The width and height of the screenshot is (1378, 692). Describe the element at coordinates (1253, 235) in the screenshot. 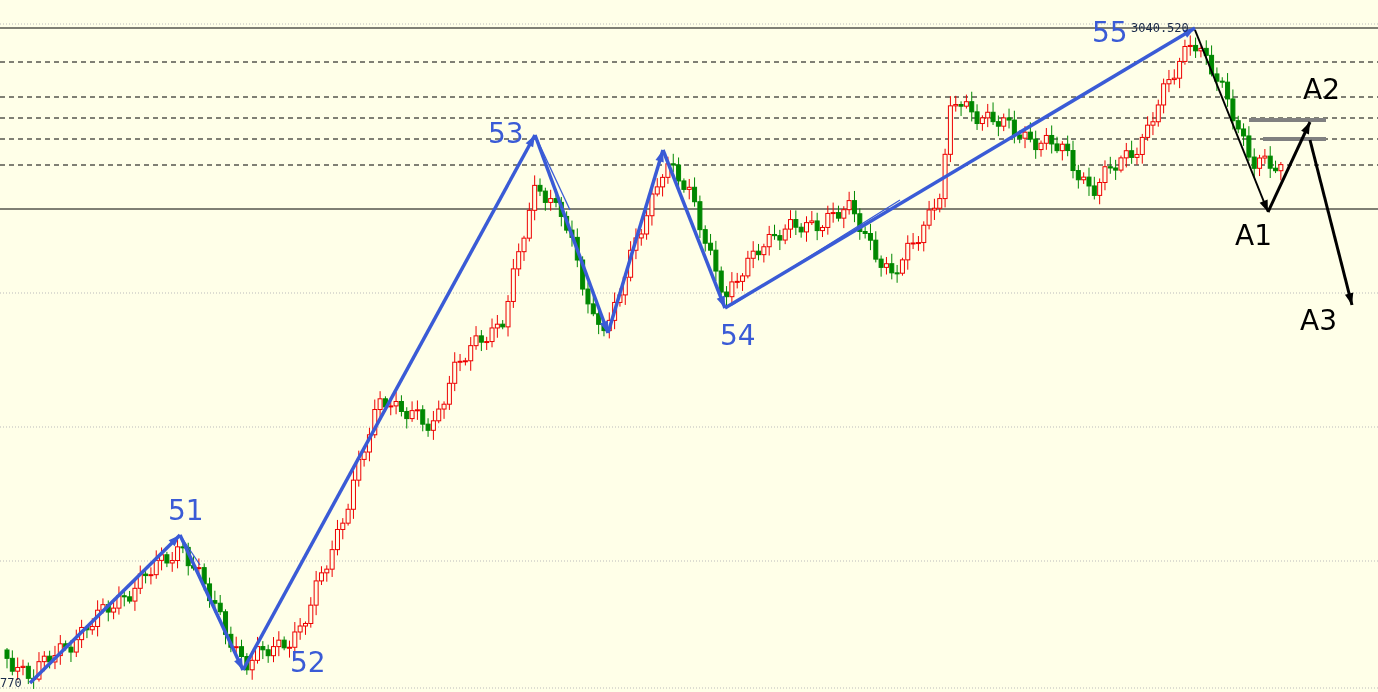

I see `projection-label: A1` at that location.